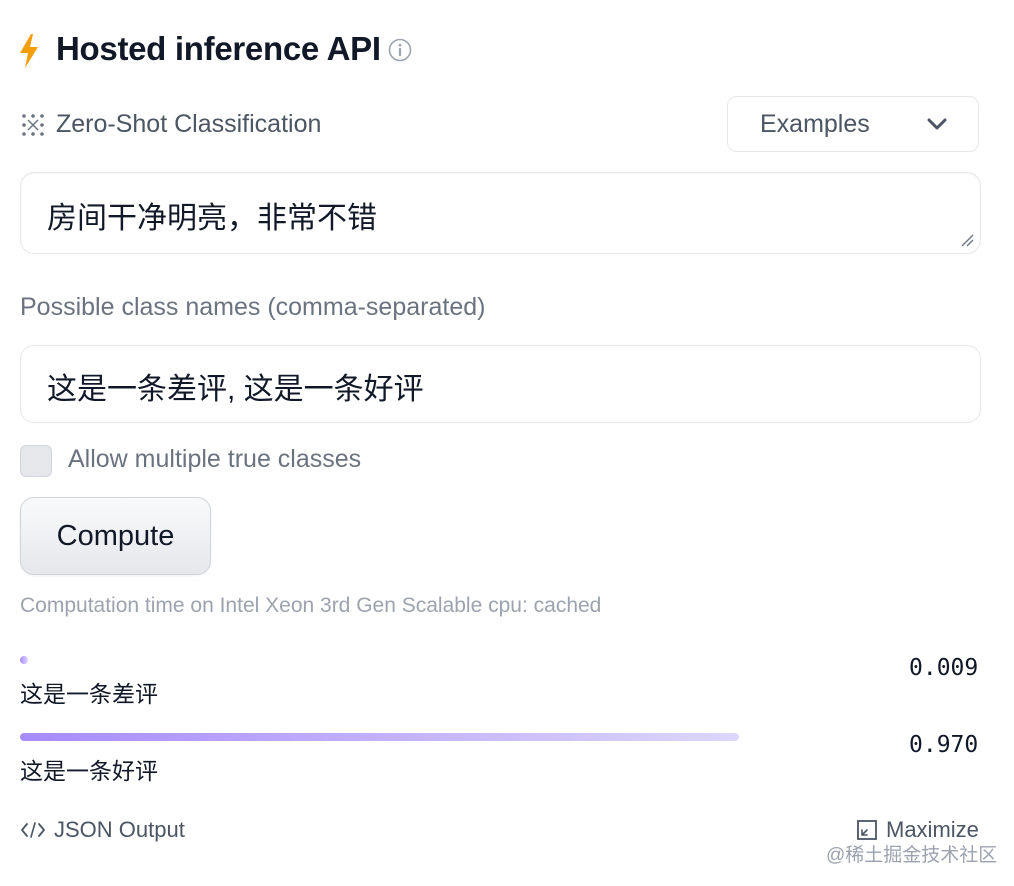  I want to click on text-input: 房间干净明亮，非常不错, so click(500, 213).